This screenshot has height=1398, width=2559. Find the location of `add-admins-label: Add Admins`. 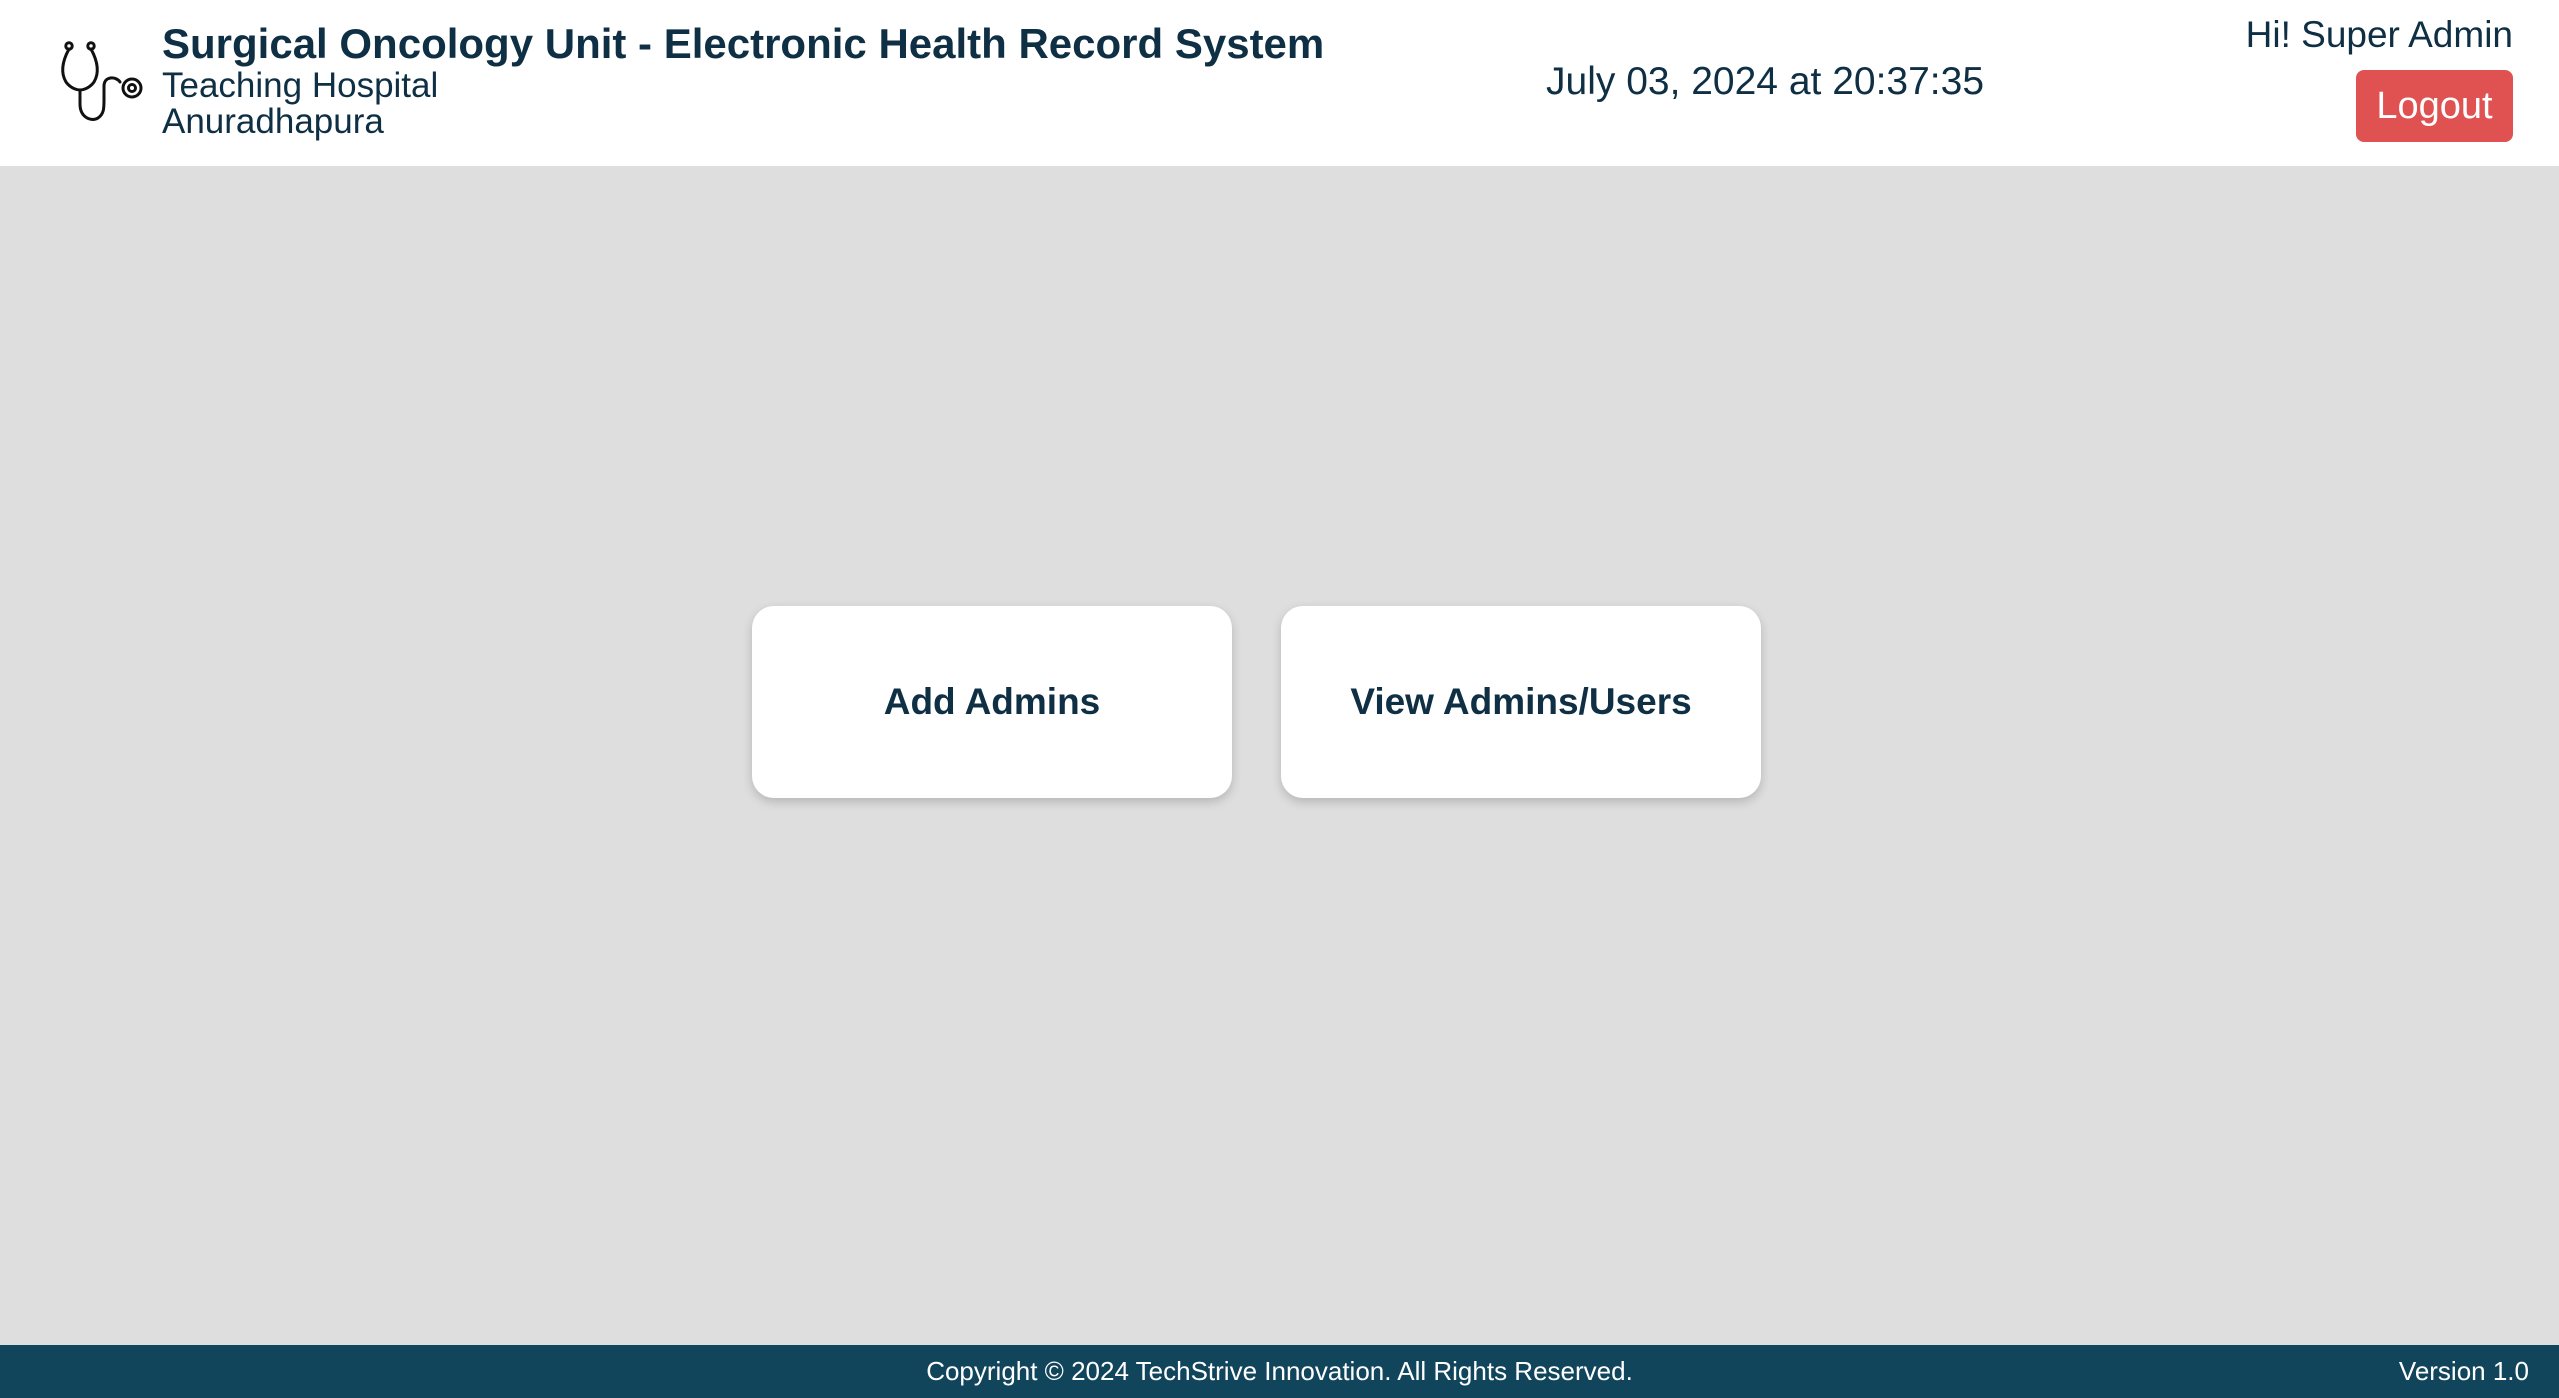

add-admins-label: Add Admins is located at coordinates (992, 701).